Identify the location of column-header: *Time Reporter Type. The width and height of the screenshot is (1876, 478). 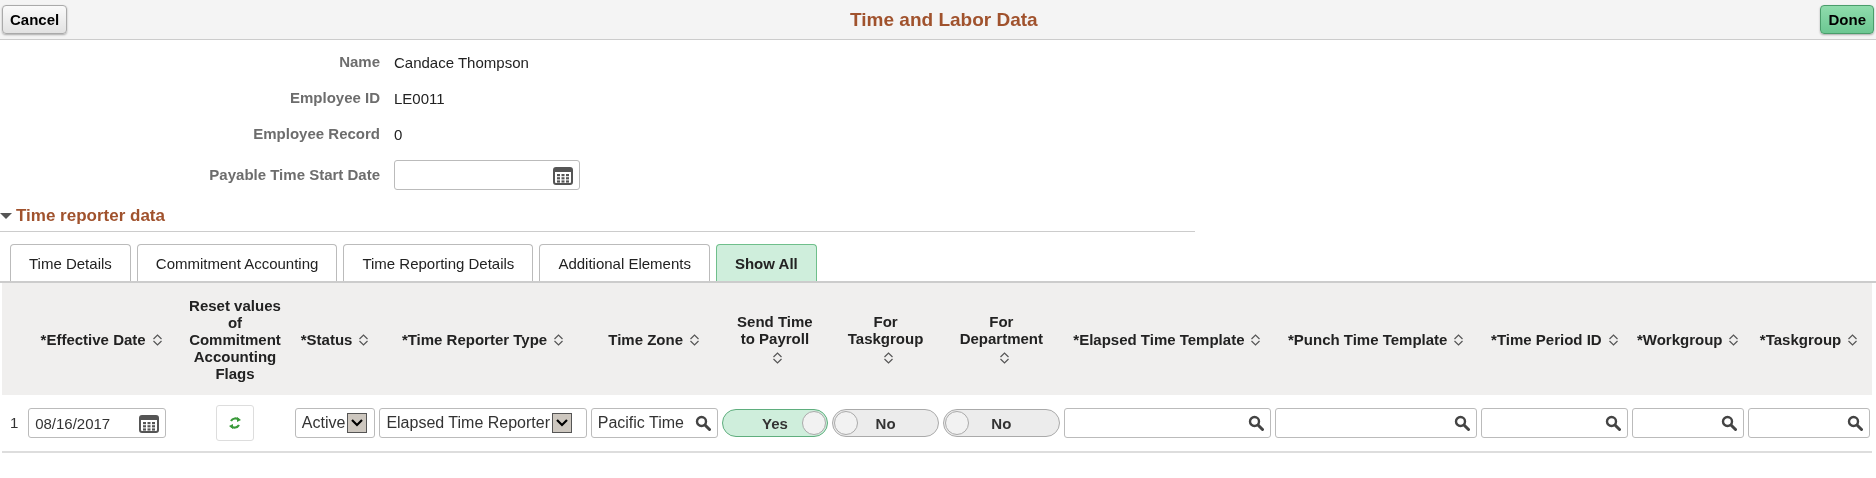
(474, 340).